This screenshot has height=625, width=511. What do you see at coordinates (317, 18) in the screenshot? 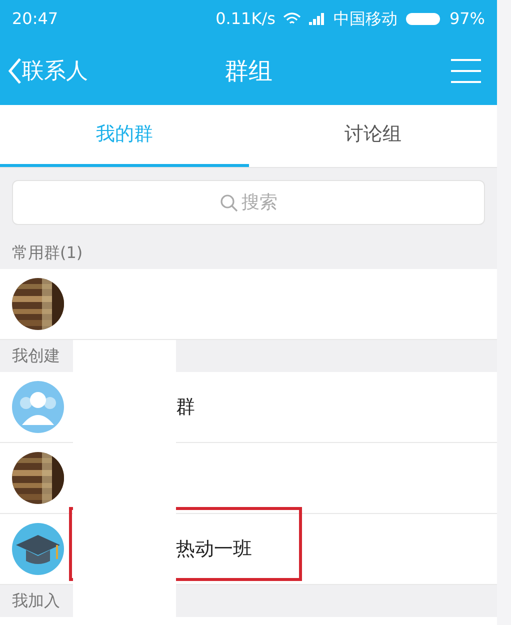
I see `signal-icon` at bounding box center [317, 18].